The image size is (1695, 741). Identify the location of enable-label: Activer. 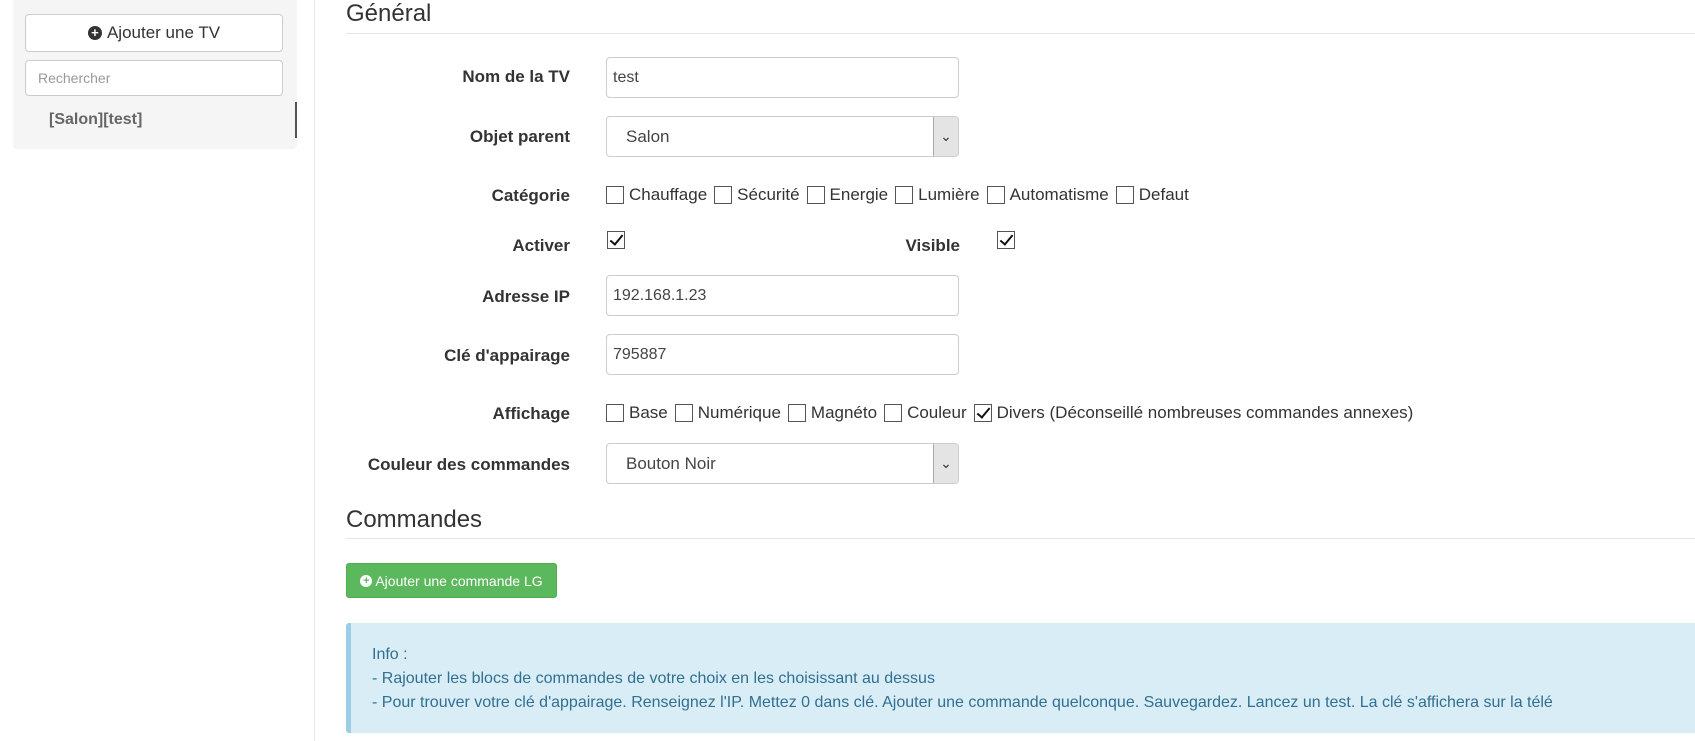
(541, 245).